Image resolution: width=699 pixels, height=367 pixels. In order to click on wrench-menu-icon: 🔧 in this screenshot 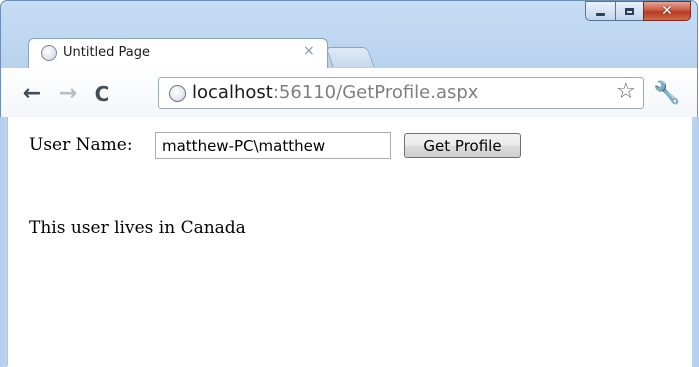, I will do `click(666, 93)`.